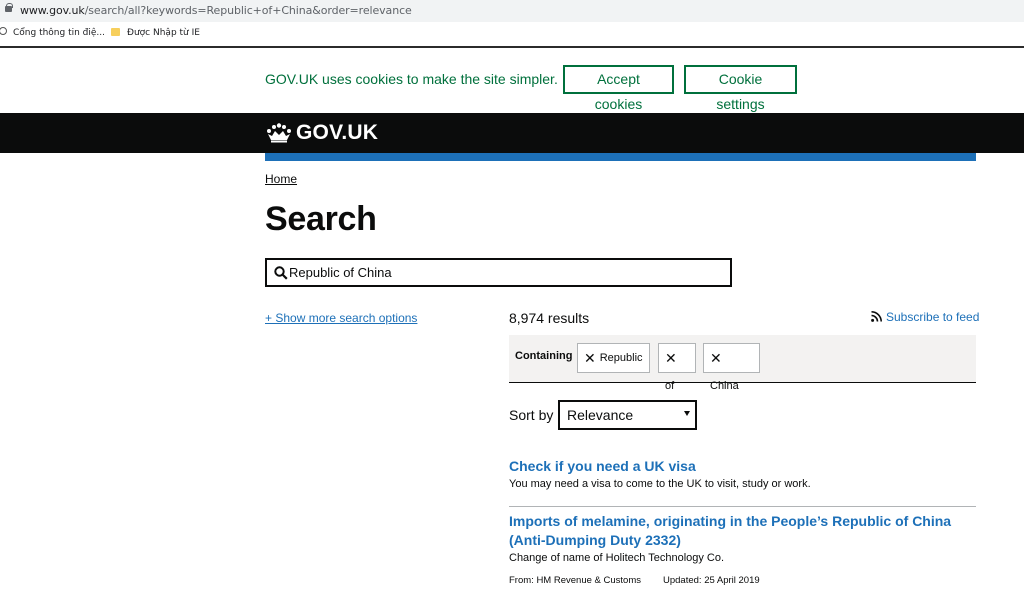  I want to click on result-organisation: From: HM Revenue & Customs, so click(575, 580).